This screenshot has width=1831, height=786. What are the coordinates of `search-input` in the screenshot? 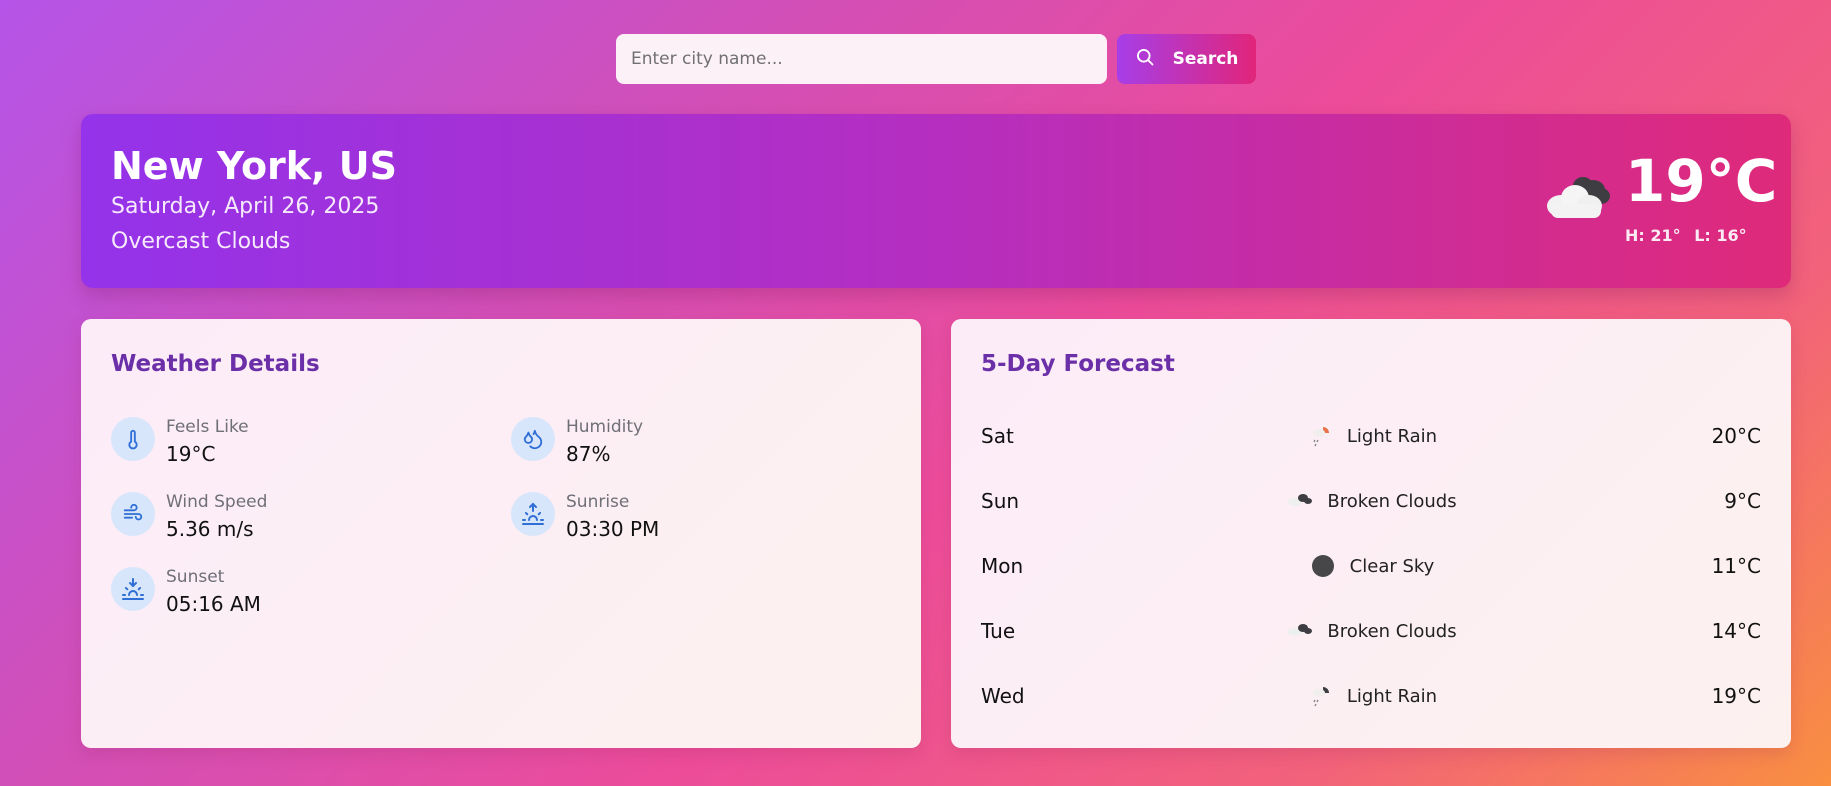 It's located at (861, 59).